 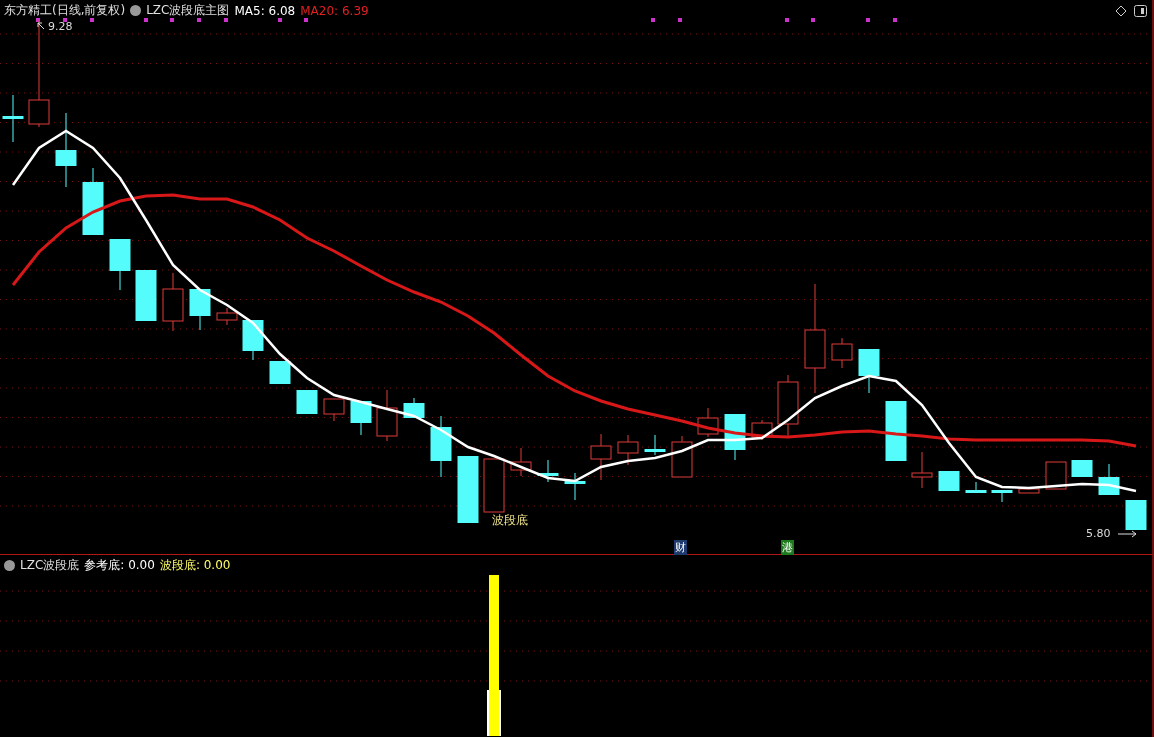 What do you see at coordinates (787, 547) in the screenshot?
I see `event-tag: 港` at bounding box center [787, 547].